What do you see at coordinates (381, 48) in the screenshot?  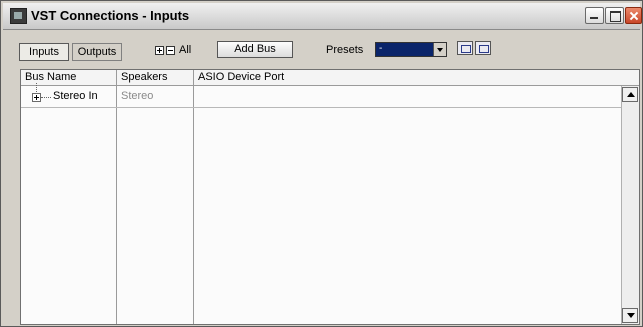 I see `presets-selected-value: -` at bounding box center [381, 48].